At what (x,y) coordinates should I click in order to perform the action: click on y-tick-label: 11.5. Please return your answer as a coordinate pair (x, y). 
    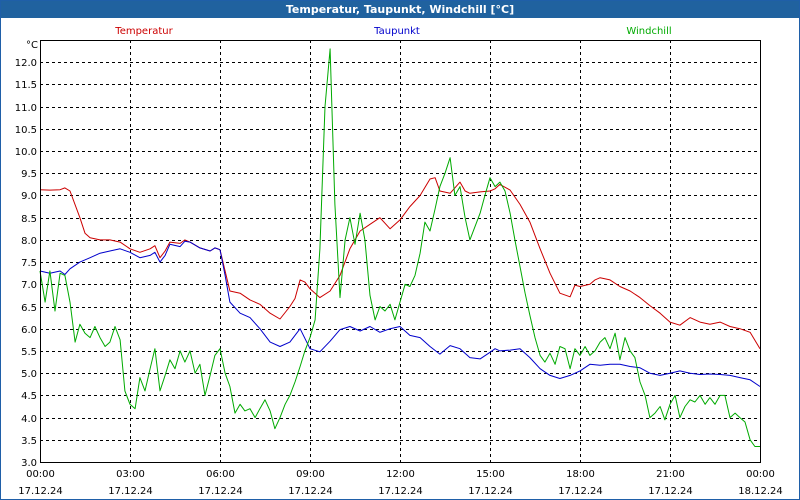
    Looking at the image, I should click on (26, 85).